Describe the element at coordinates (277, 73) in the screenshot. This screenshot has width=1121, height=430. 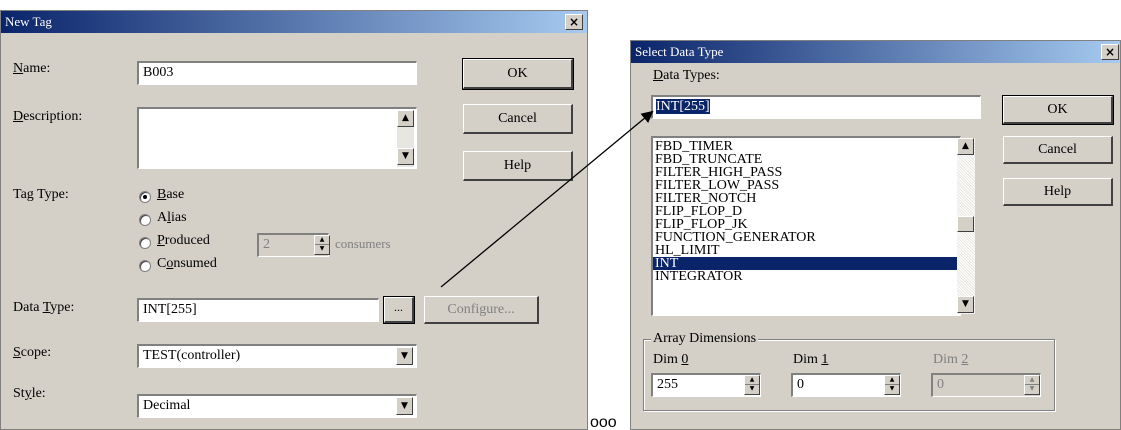
I see `name-input: B003` at that location.